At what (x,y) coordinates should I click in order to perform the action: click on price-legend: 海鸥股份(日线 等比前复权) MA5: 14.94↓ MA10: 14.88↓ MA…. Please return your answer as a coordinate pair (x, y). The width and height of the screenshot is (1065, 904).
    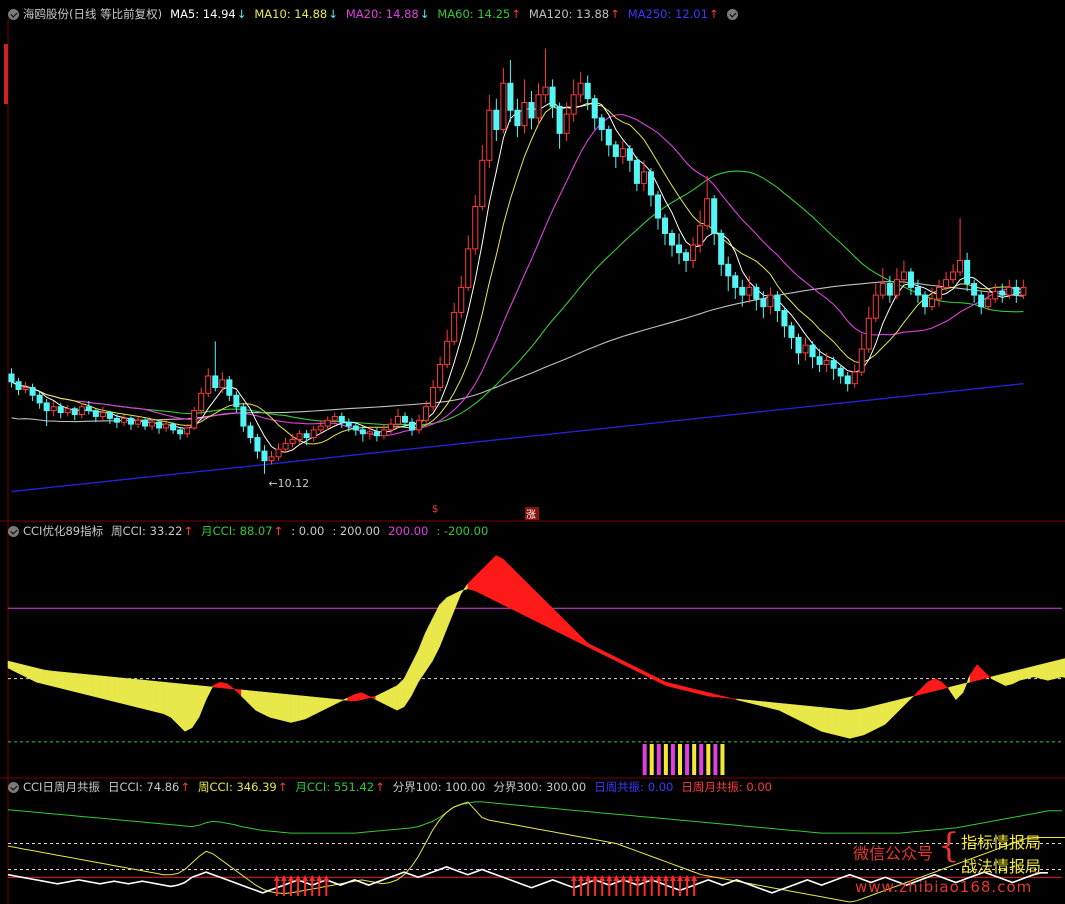
    Looking at the image, I should click on (375, 14).